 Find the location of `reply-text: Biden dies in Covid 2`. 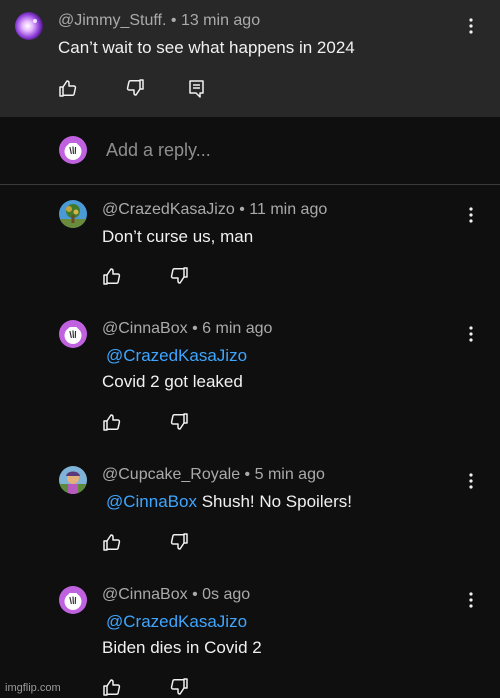

reply-text: Biden dies in Covid 2 is located at coordinates (182, 647).